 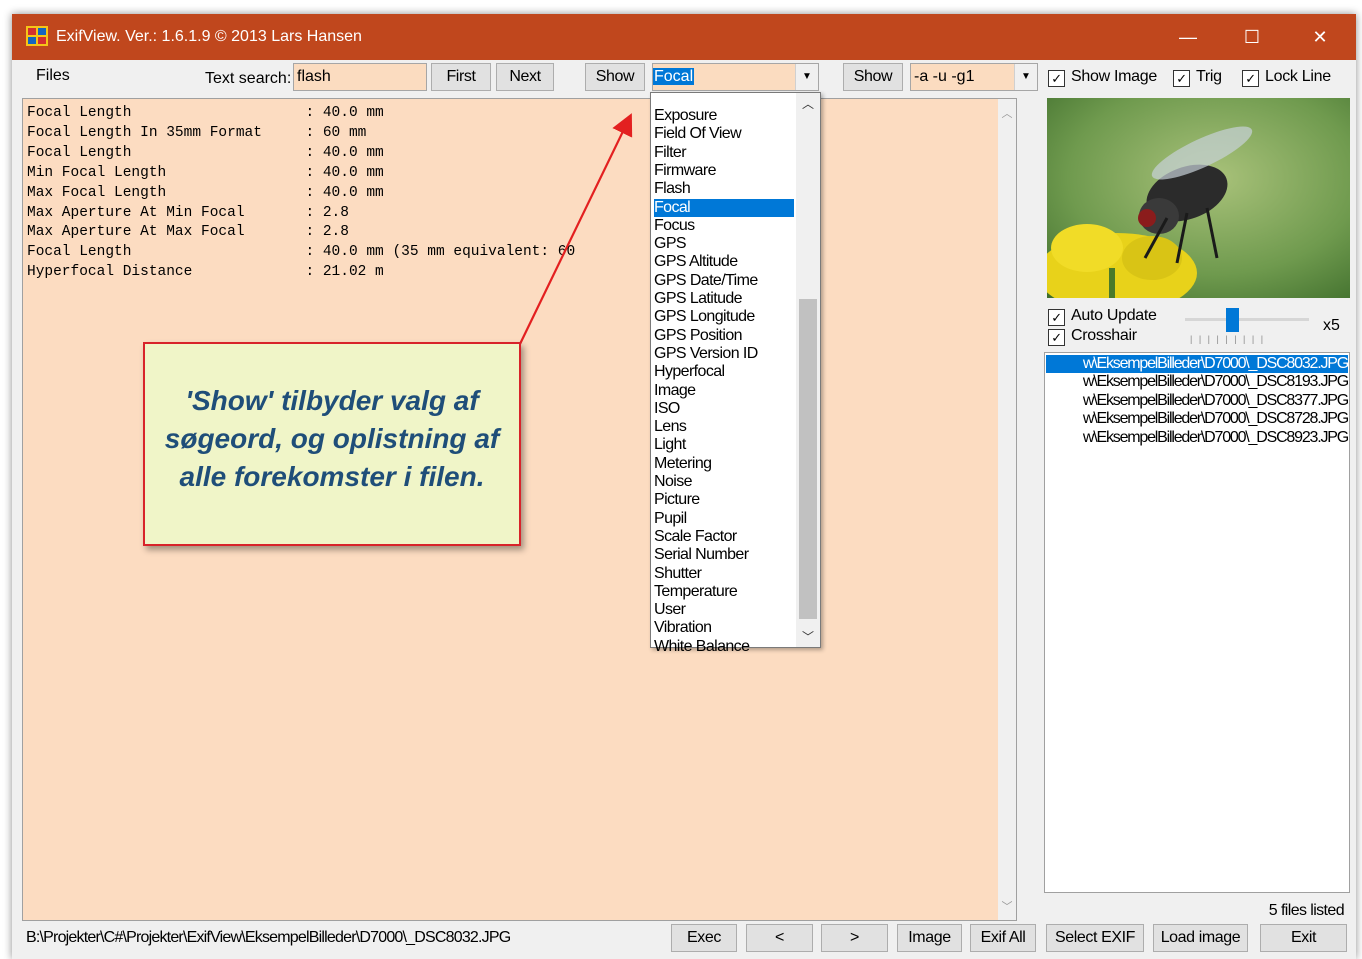 I want to click on scroll-down-icon: ﹀, so click(x=808, y=636).